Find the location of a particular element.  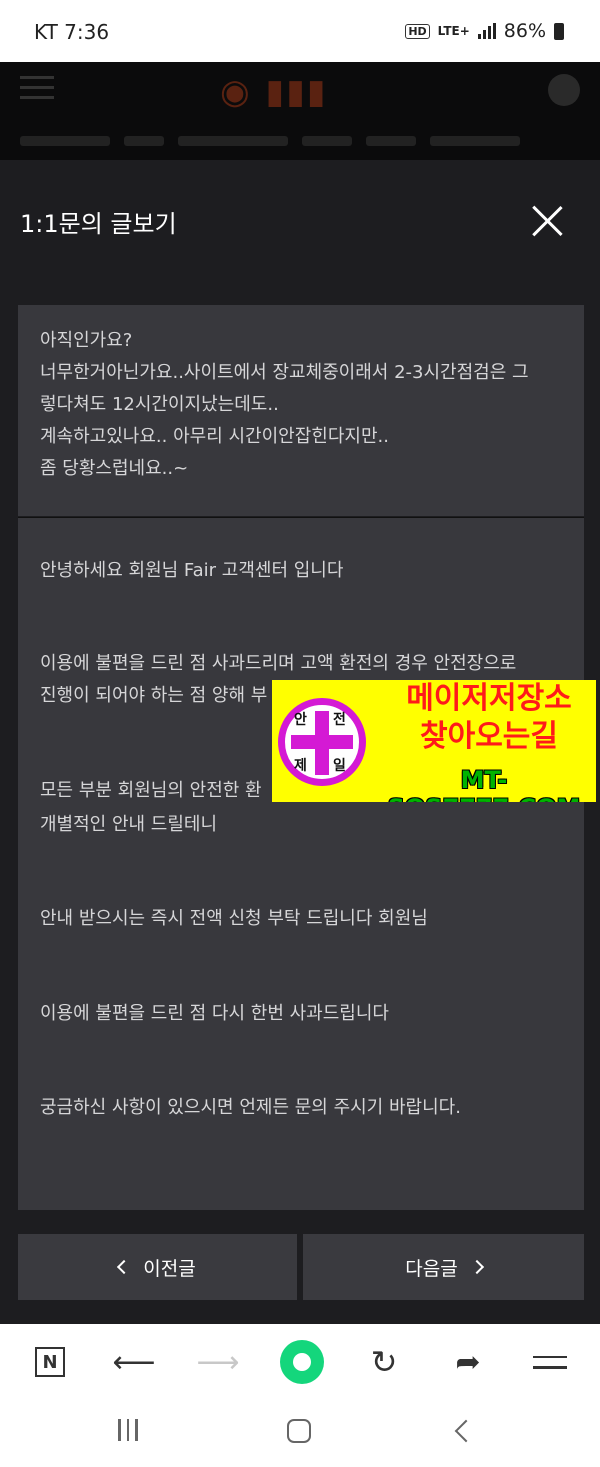

safety-badge-icon: 안 전 제 일 is located at coordinates (322, 742).